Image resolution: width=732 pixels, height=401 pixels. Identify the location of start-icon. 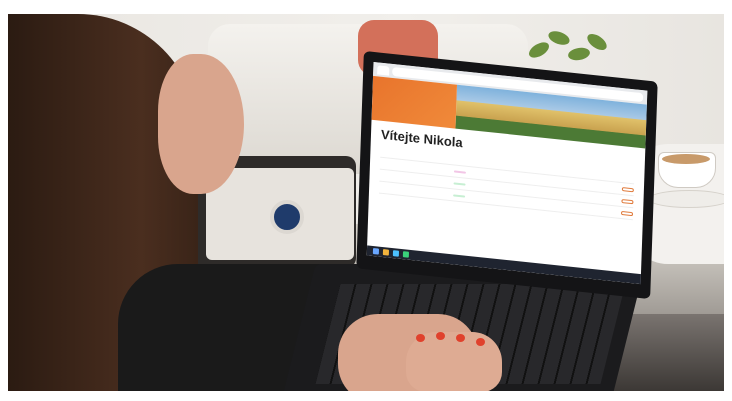
(376, 251).